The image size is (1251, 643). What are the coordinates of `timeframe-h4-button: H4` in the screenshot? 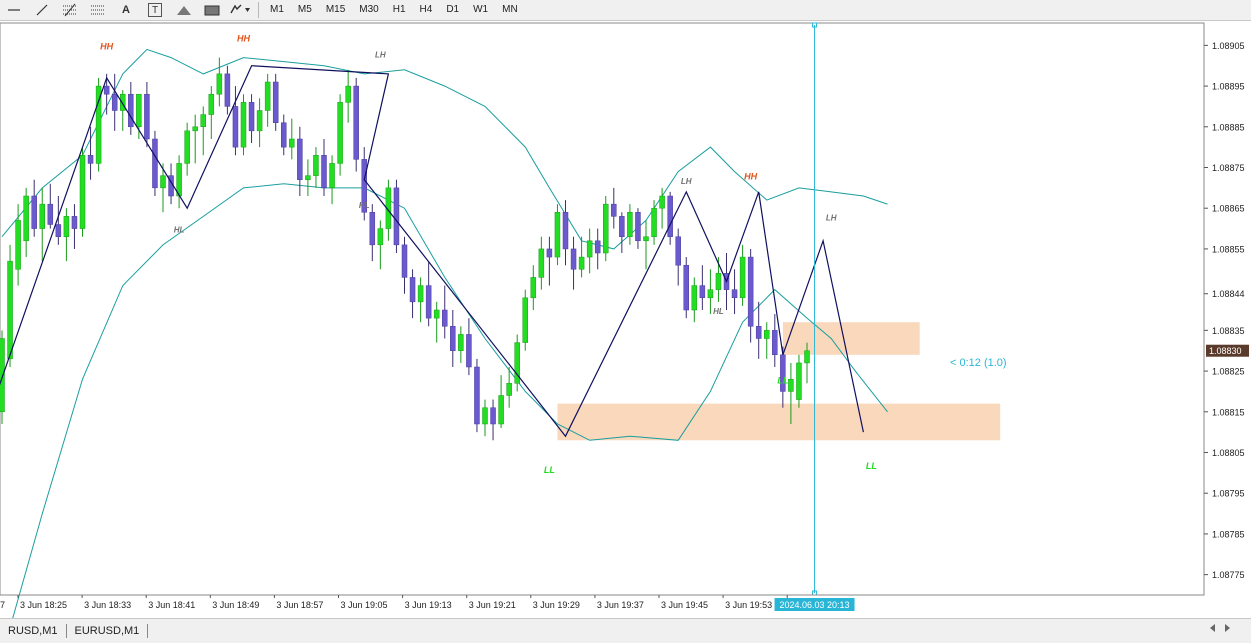 It's located at (426, 10).